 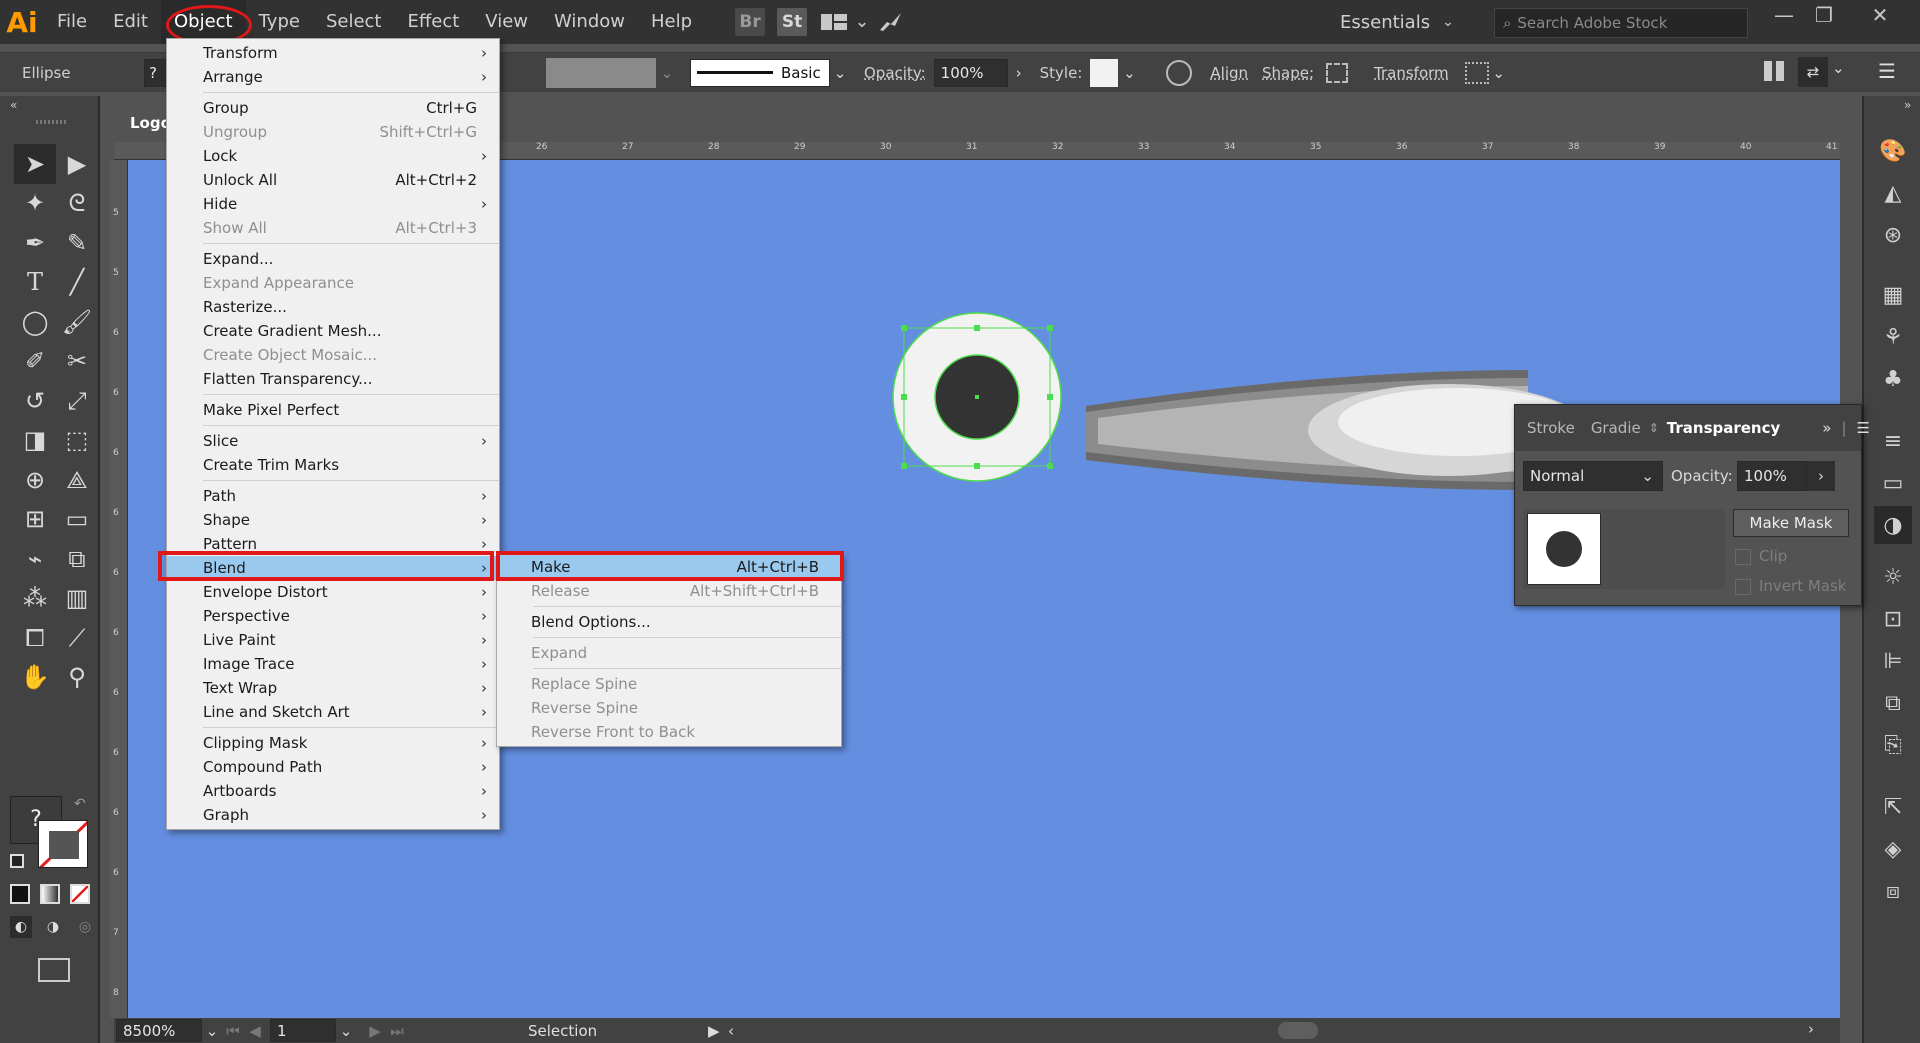 I want to click on line-tool-icon: ╱, so click(x=77, y=283).